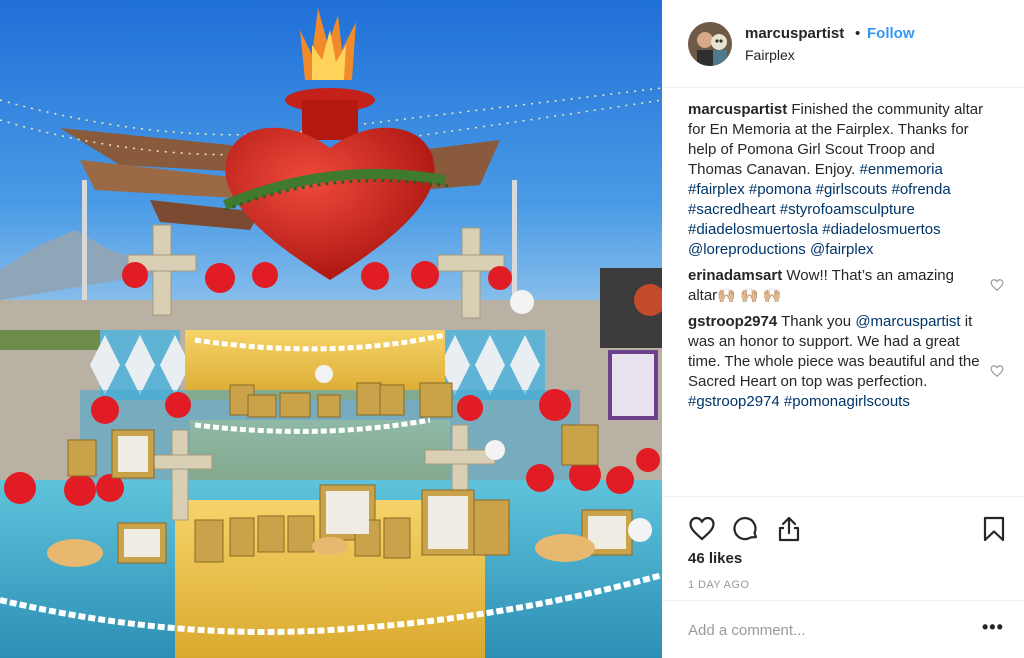 The image size is (1024, 658). I want to click on hashtag-link: #gstroop2974, so click(734, 401).